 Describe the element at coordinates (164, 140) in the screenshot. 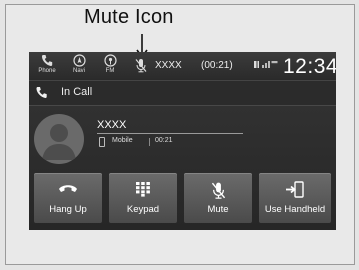

I see `contact-call-time: 00:21` at that location.